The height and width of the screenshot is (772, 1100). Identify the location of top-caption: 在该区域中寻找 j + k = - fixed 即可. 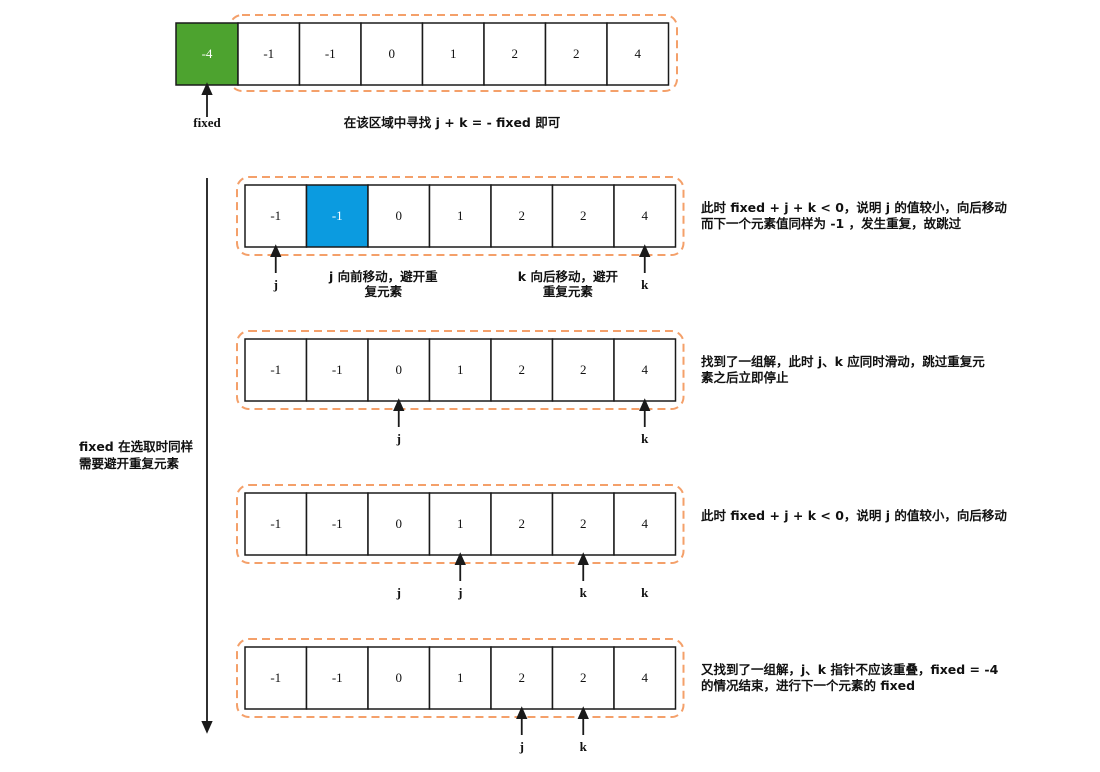
(452, 122).